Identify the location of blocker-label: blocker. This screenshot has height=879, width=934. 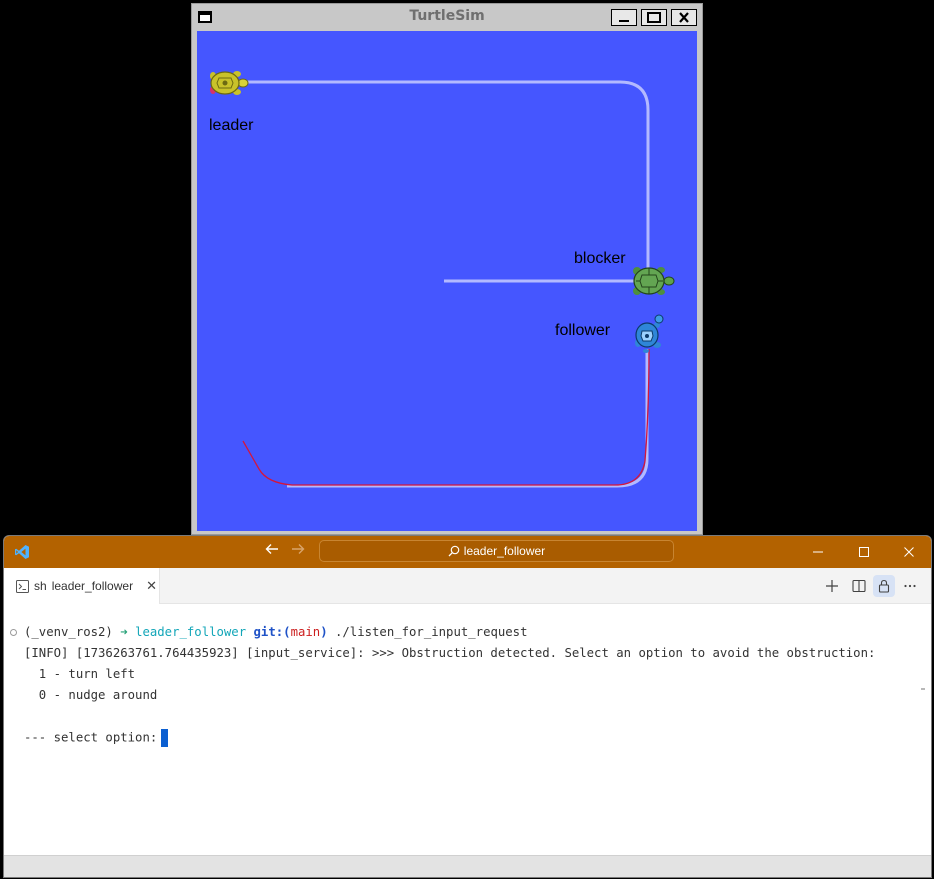
(600, 258).